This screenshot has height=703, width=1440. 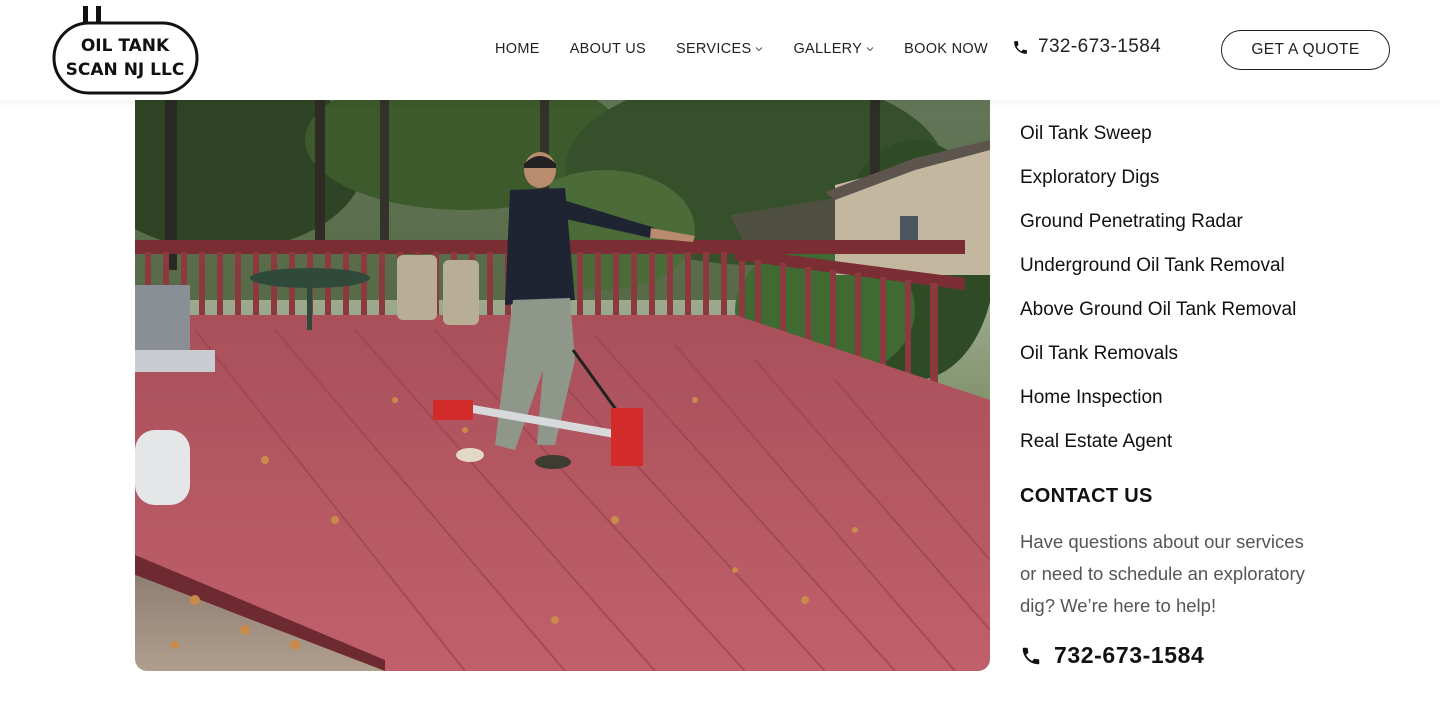 What do you see at coordinates (125, 70) in the screenshot?
I see `logo-line-2: SCAN NJ LLC` at bounding box center [125, 70].